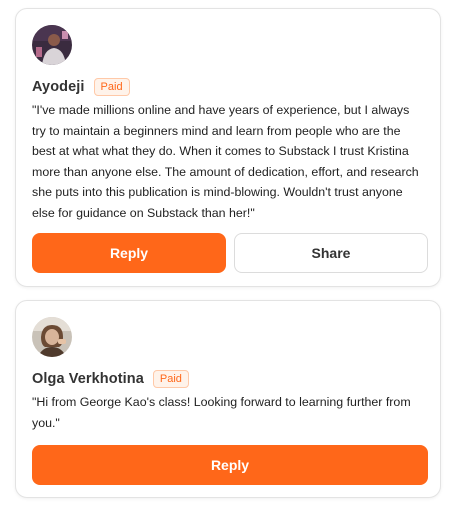  Describe the element at coordinates (331, 253) in the screenshot. I see `share-button: Share` at that location.